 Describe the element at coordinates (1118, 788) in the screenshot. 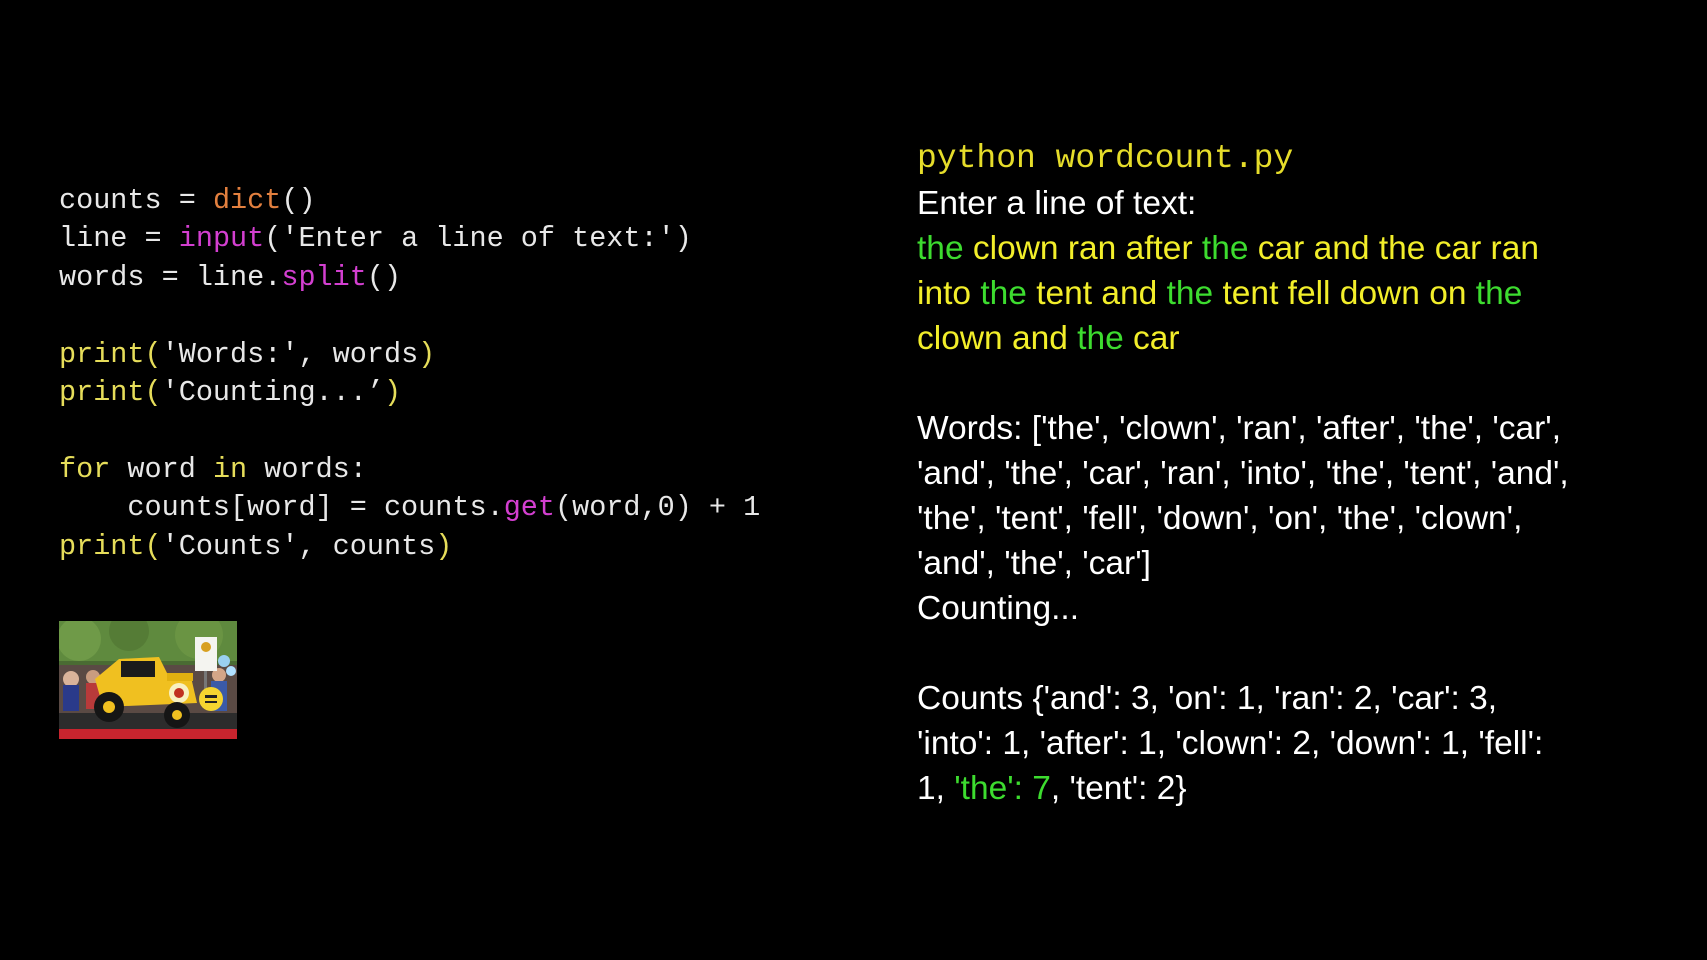

I see `console-counts-line-segment: , 'tent': 2}` at that location.